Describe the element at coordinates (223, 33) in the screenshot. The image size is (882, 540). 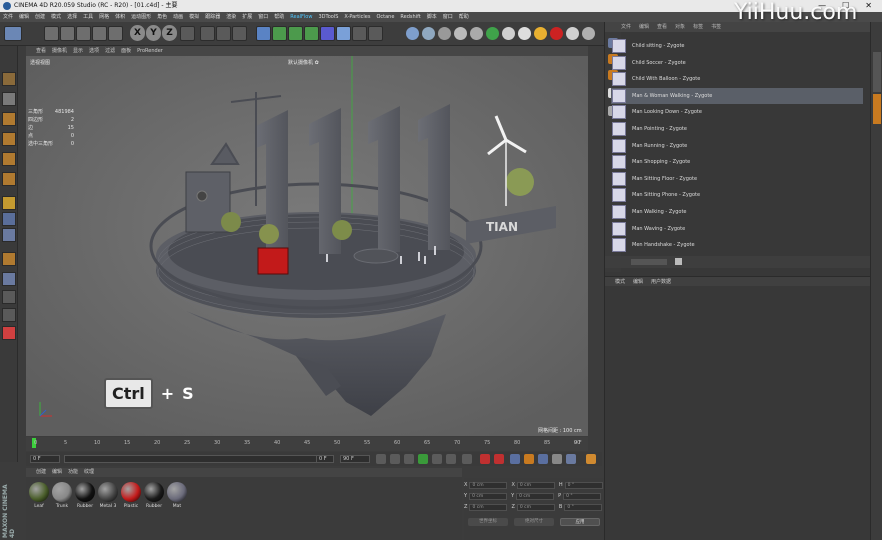
I see `render-picture-viewer-icon` at that location.